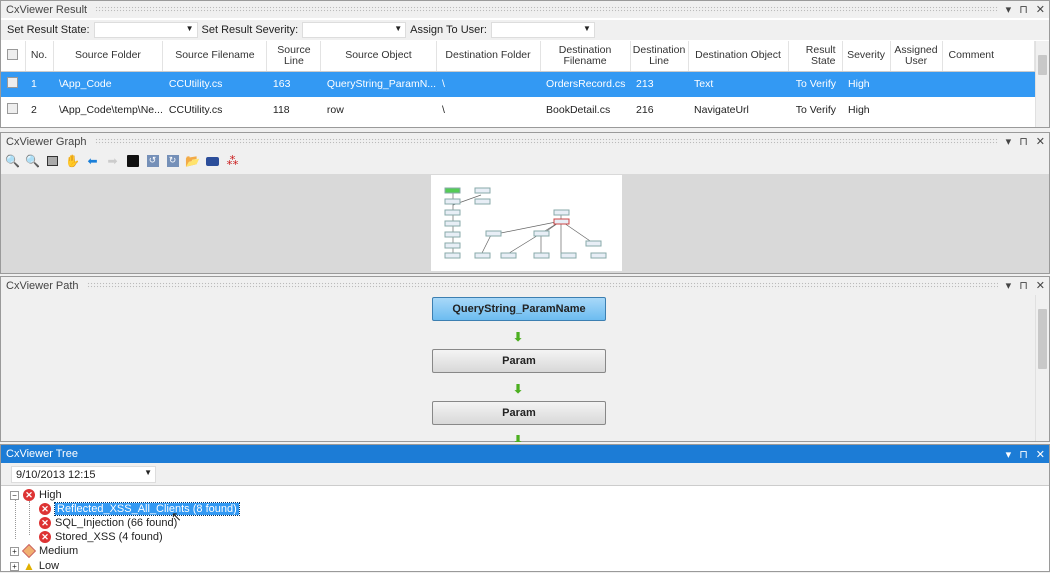 This screenshot has height=573, width=1050. Describe the element at coordinates (172, 161) in the screenshot. I see `redo-icon: ↻` at that location.